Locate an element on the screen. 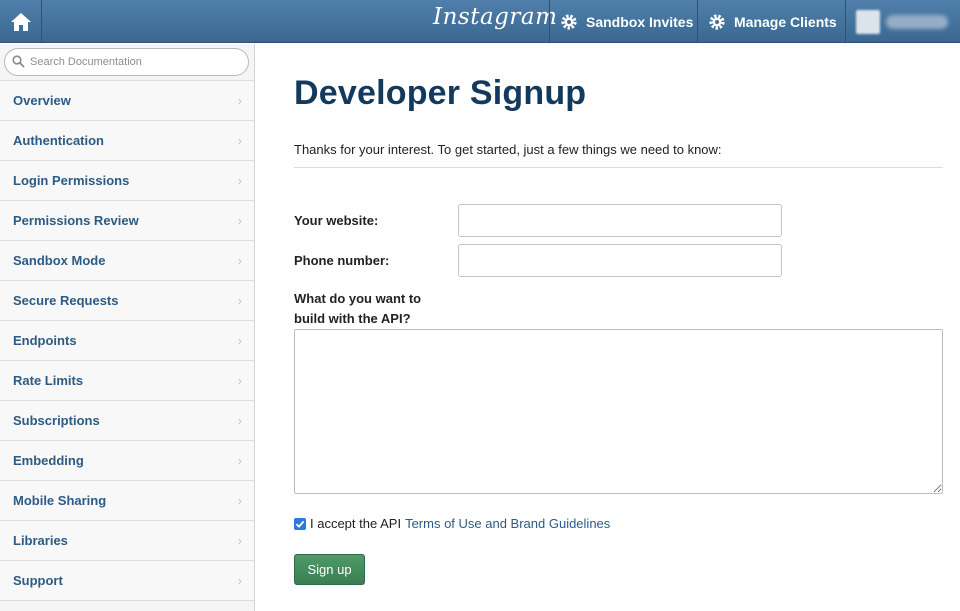 The height and width of the screenshot is (611, 960). terms-link: Terms of Use and Brand Guidelines is located at coordinates (507, 523).